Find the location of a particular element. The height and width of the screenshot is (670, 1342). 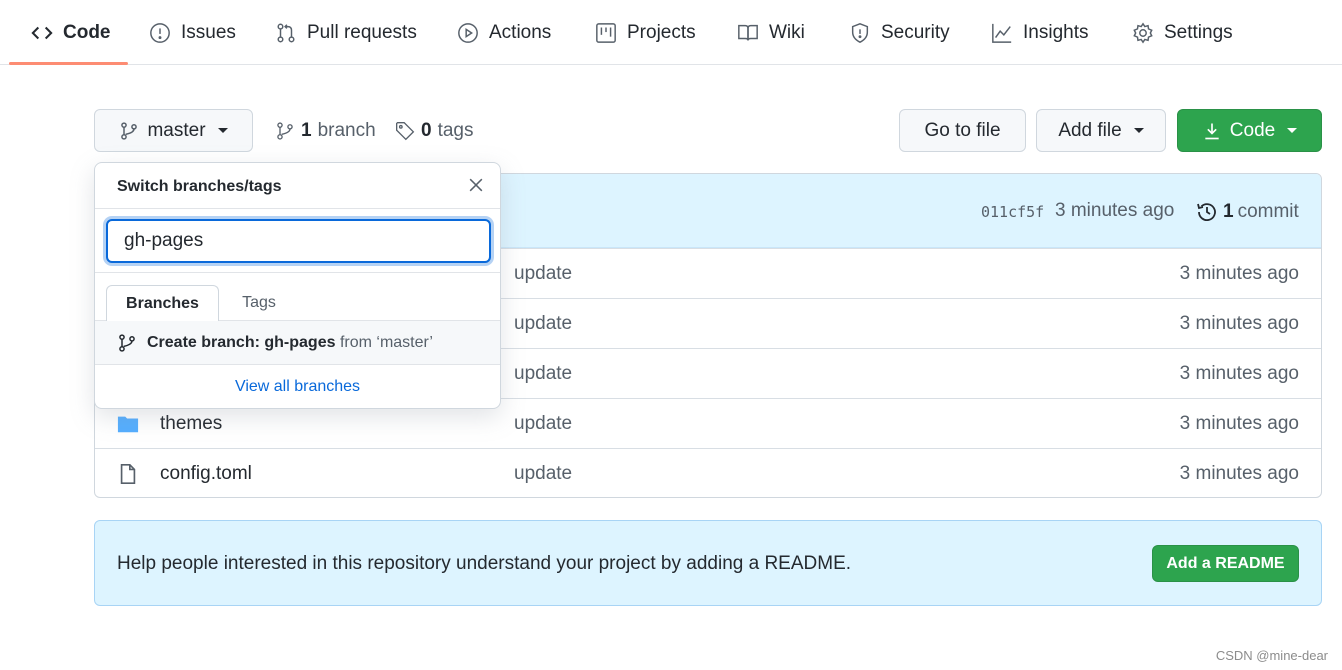

project-icon is located at coordinates (606, 32).